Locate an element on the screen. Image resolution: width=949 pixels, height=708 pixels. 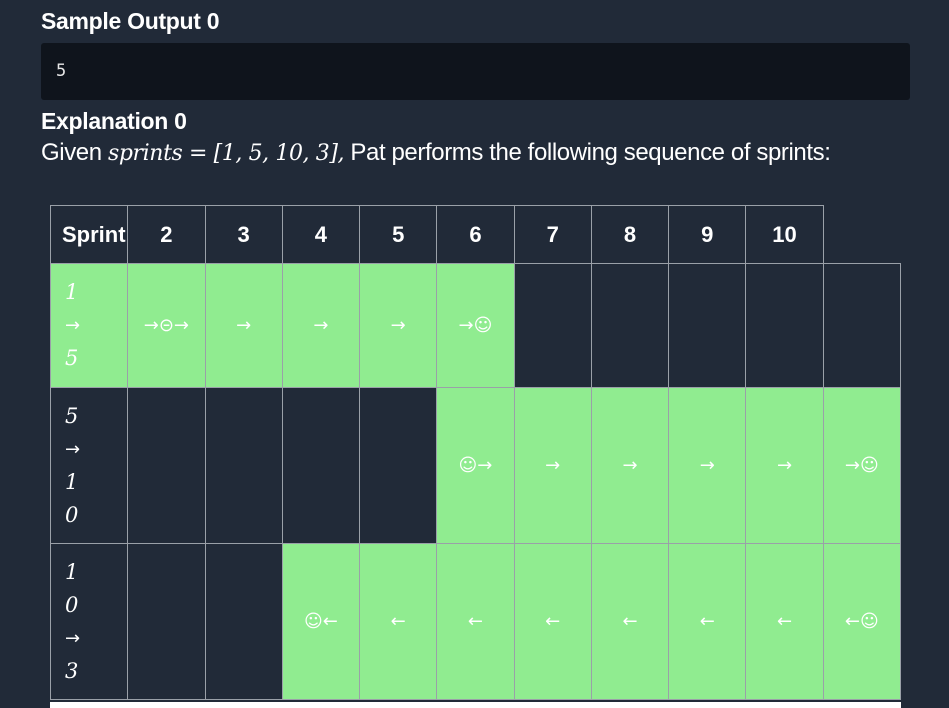
header-cell: 9 is located at coordinates (707, 234).